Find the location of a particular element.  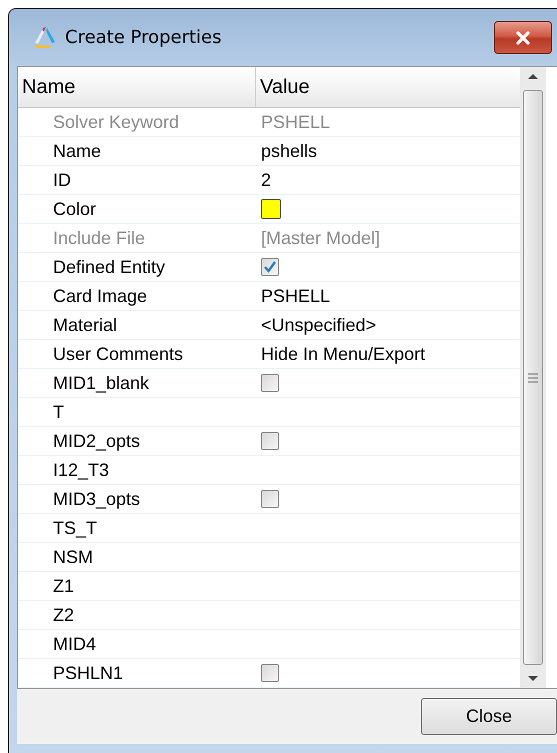

table-row: MID3_opts is located at coordinates (269, 499).